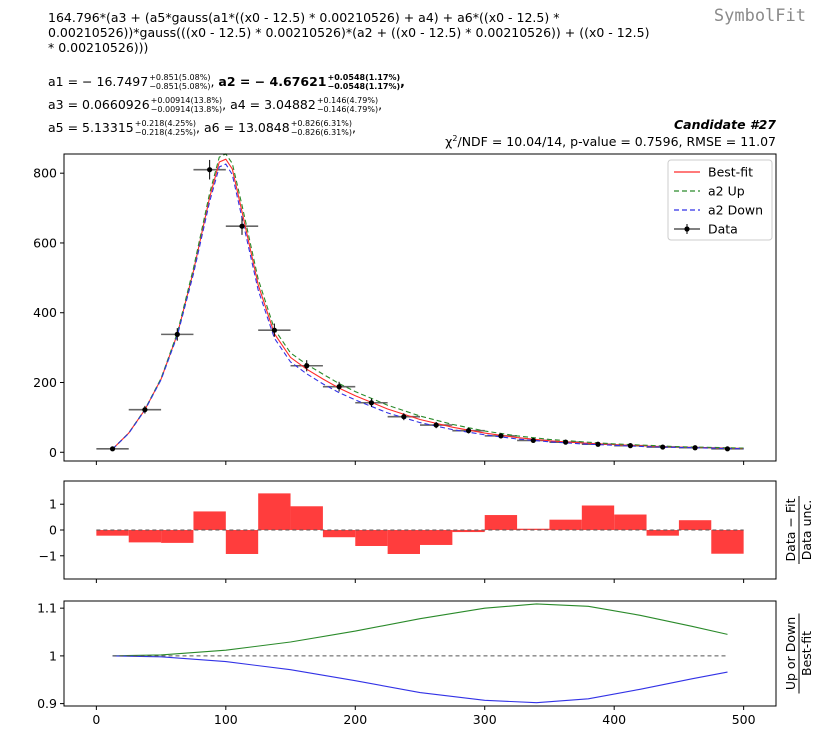  I want to click on x-tick-label: 100, so click(226, 719).